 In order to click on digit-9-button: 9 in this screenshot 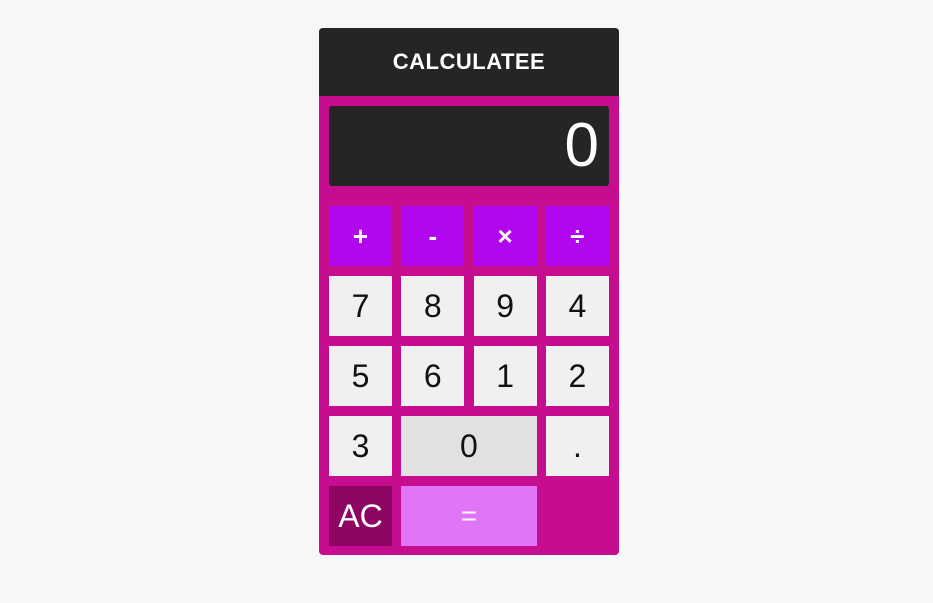, I will do `click(505, 306)`.